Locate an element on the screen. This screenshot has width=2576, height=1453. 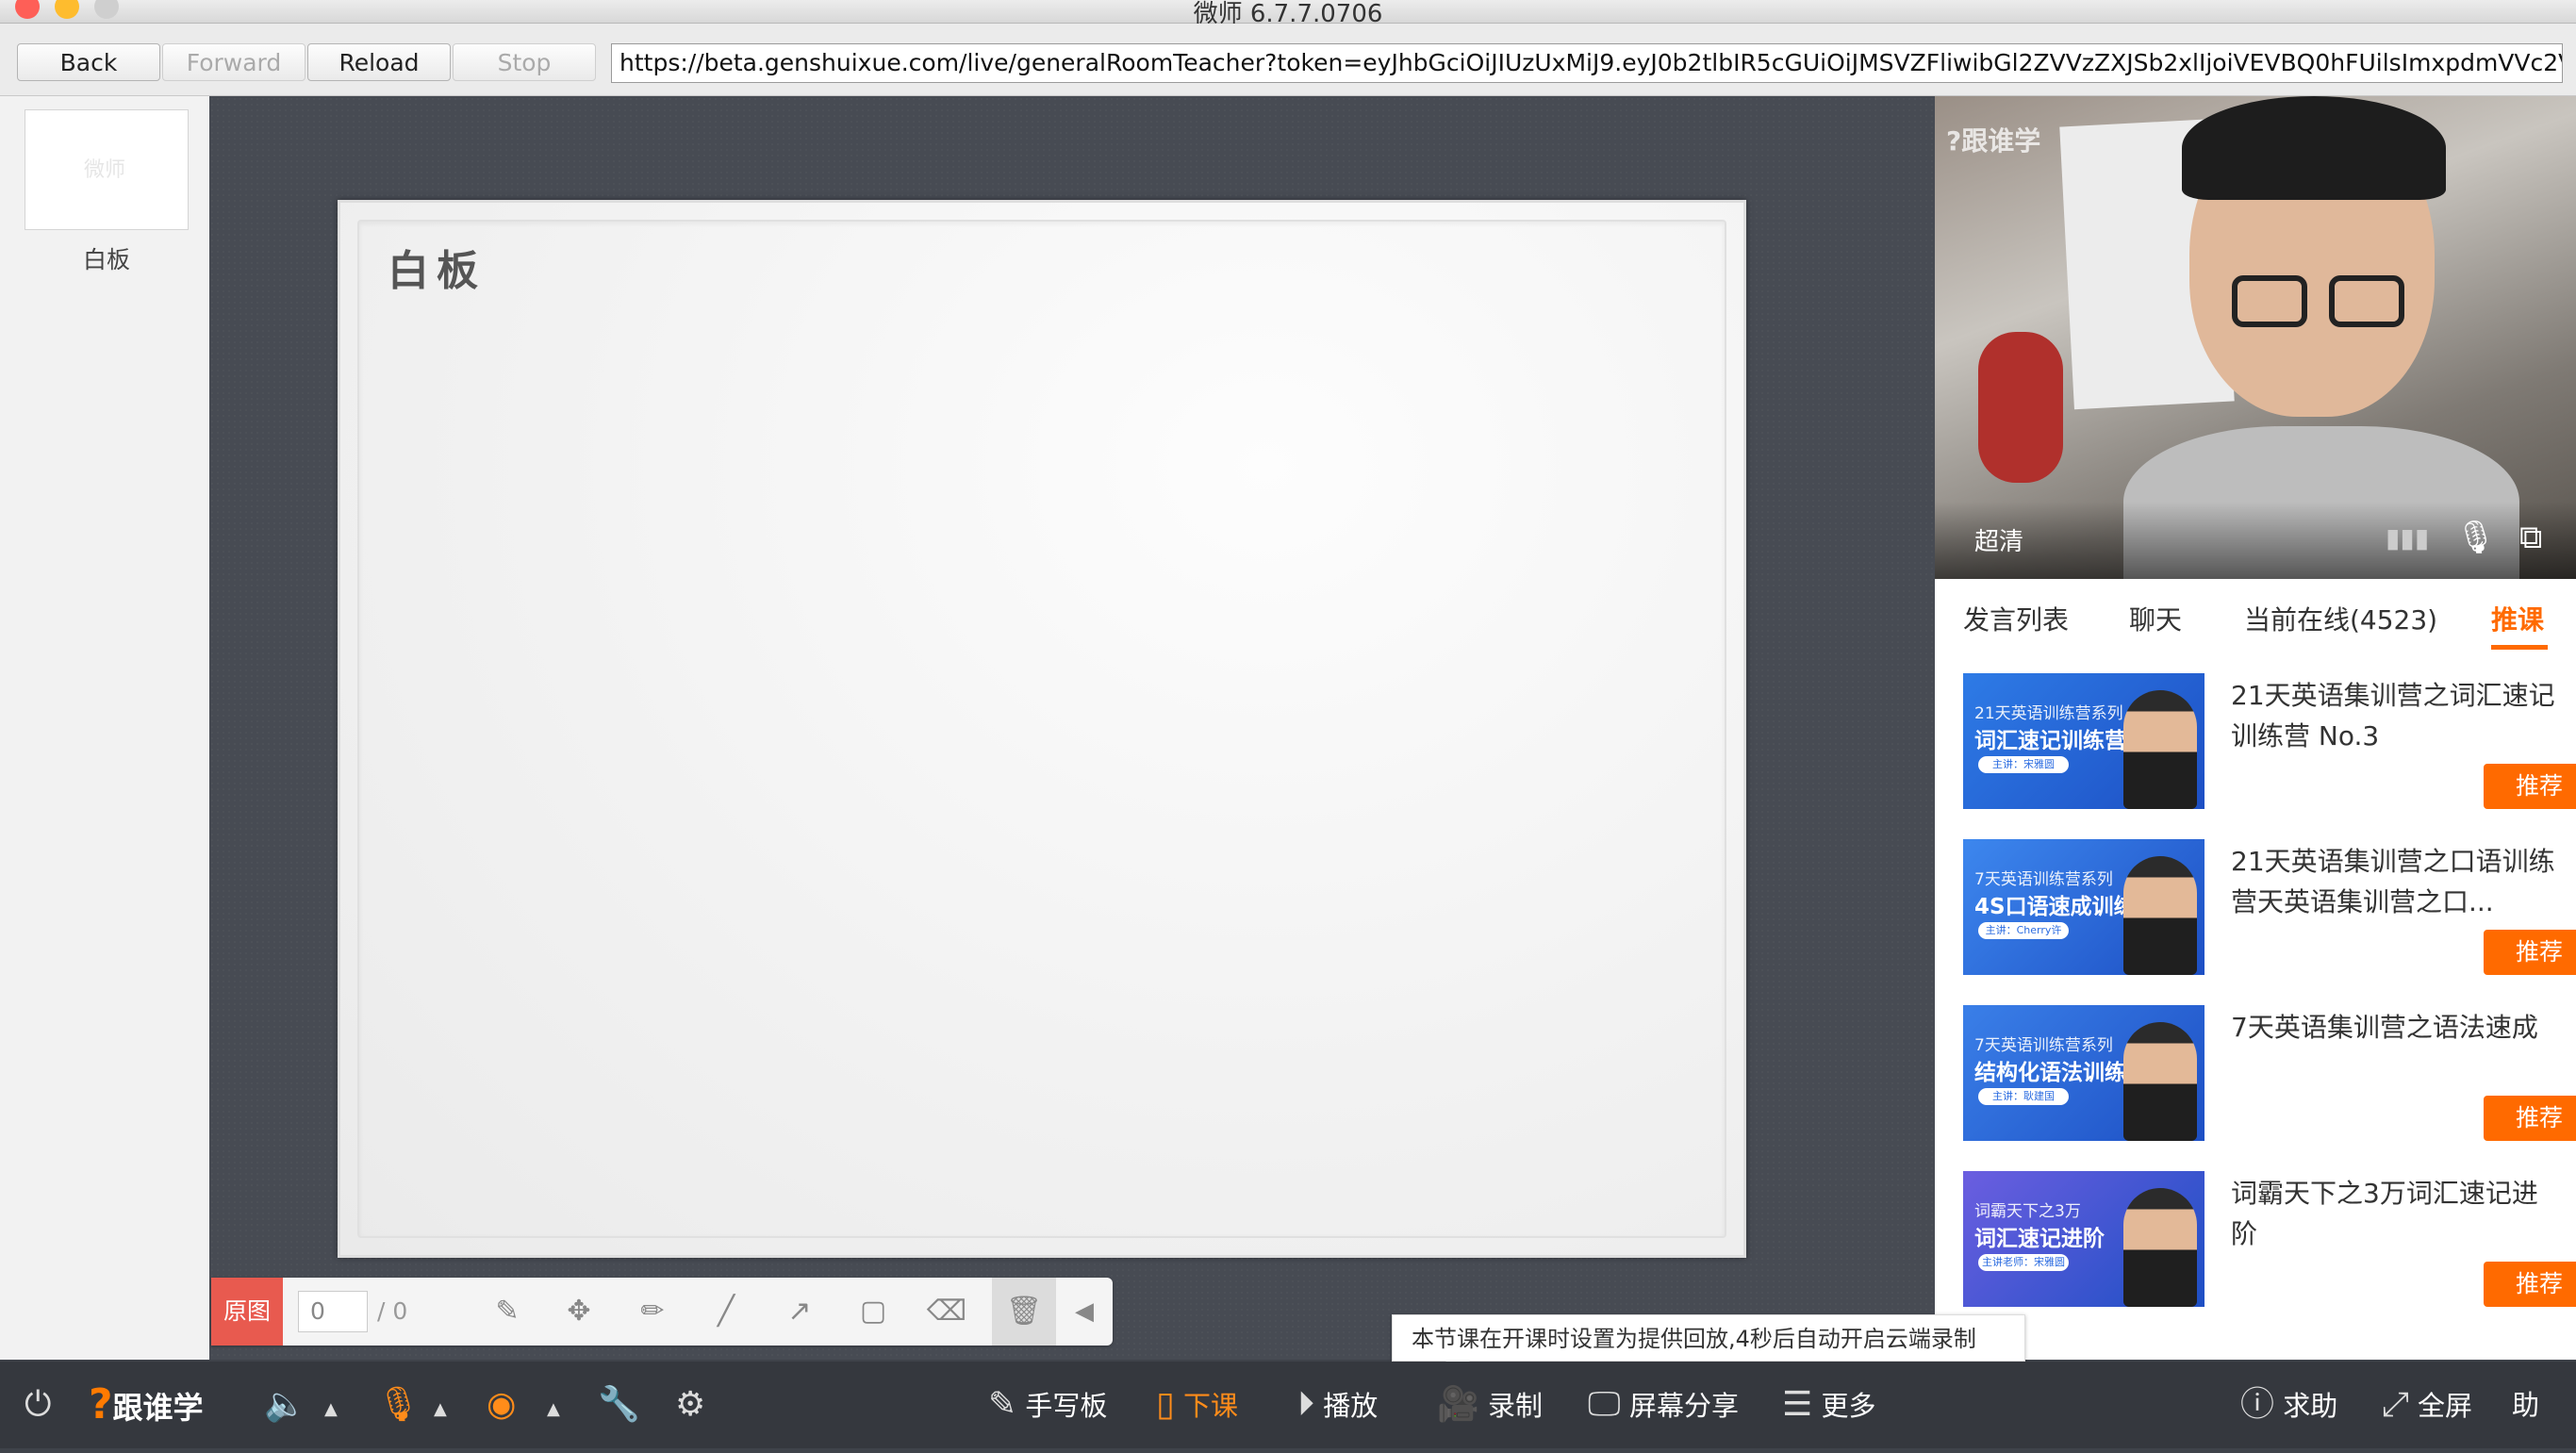
course-teacher-pill: 主讲：Cherry许 is located at coordinates (2023, 930).